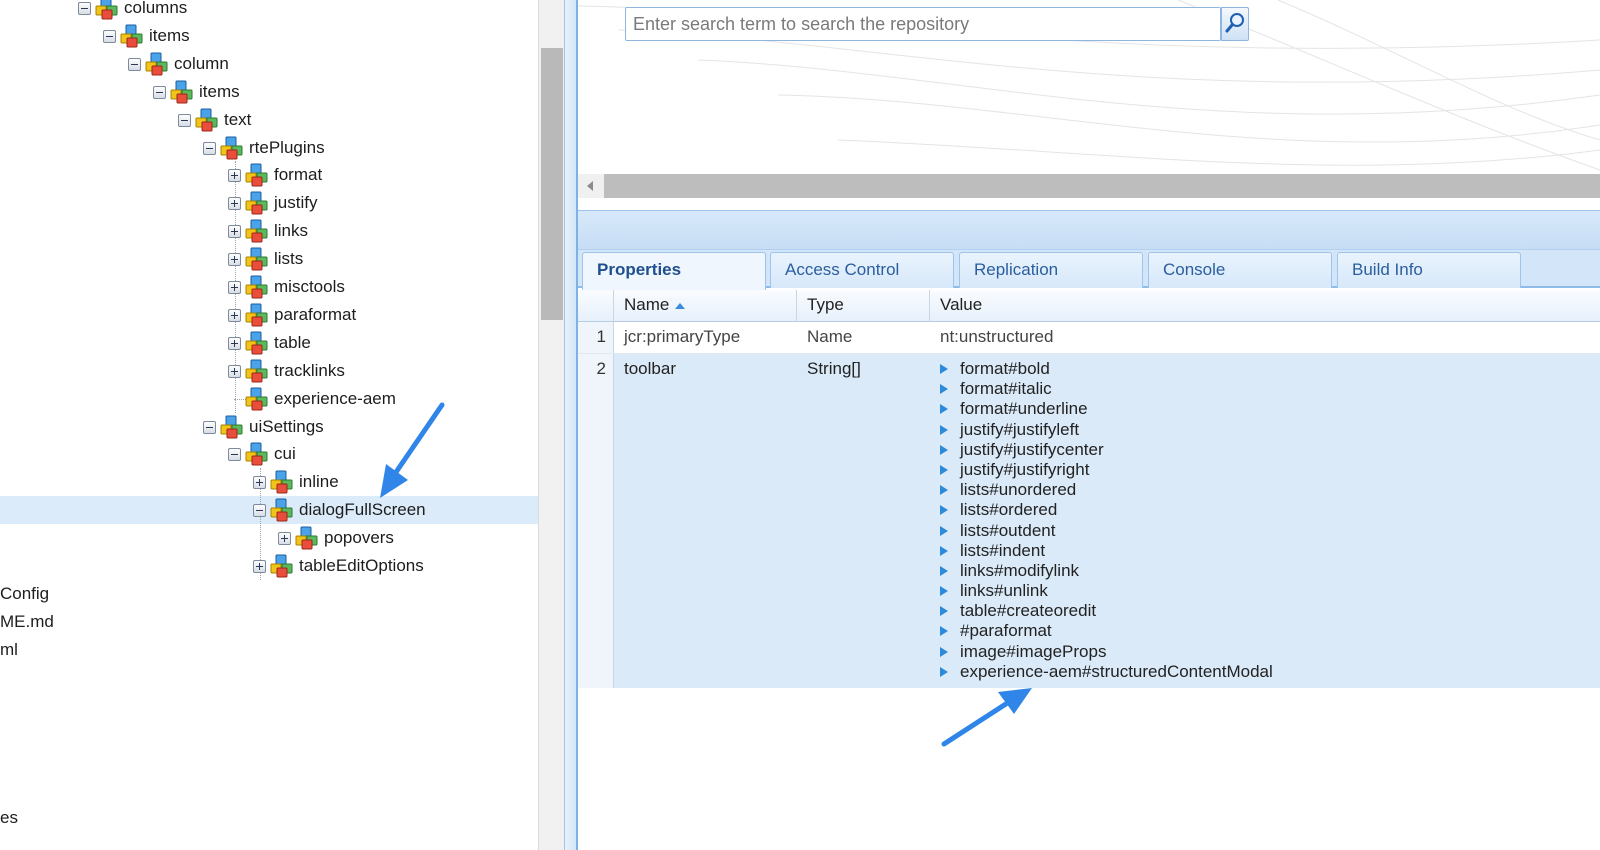 Image resolution: width=1600 pixels, height=850 pixels. I want to click on file-item: ME.md, so click(27, 622).